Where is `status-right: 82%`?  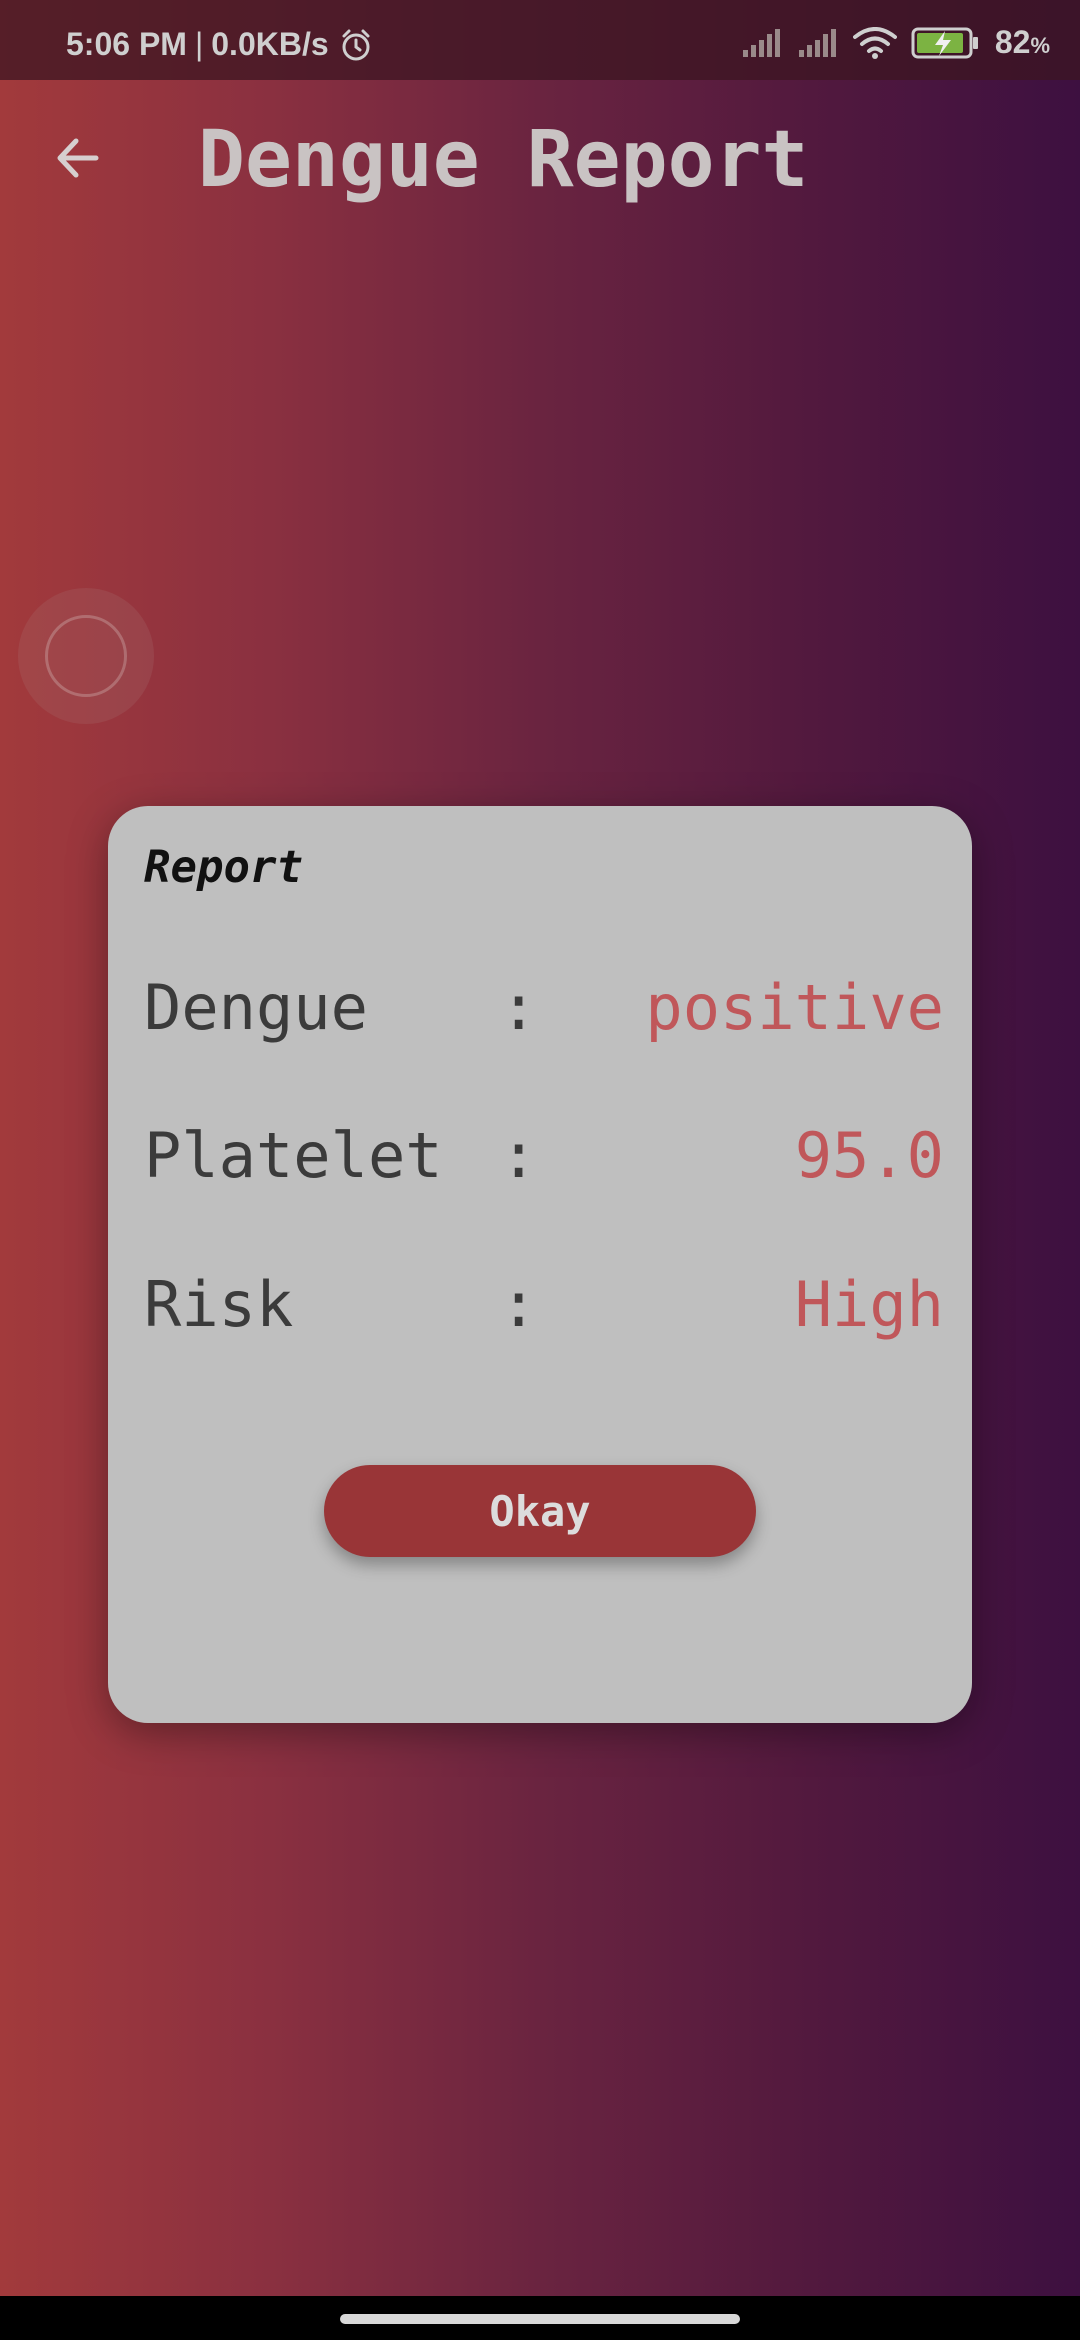
status-right: 82% is located at coordinates (895, 42).